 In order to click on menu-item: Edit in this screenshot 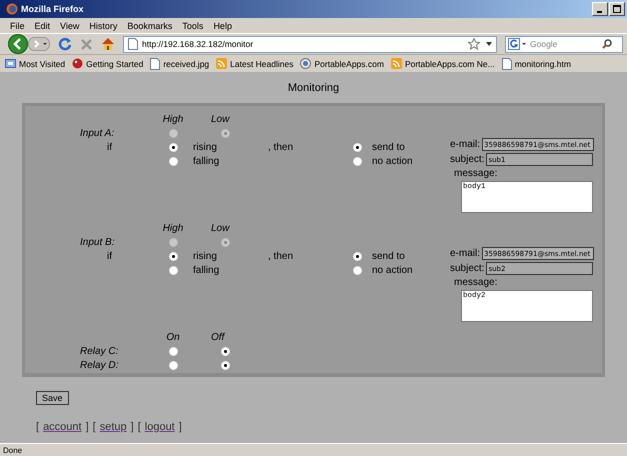, I will do `click(42, 25)`.